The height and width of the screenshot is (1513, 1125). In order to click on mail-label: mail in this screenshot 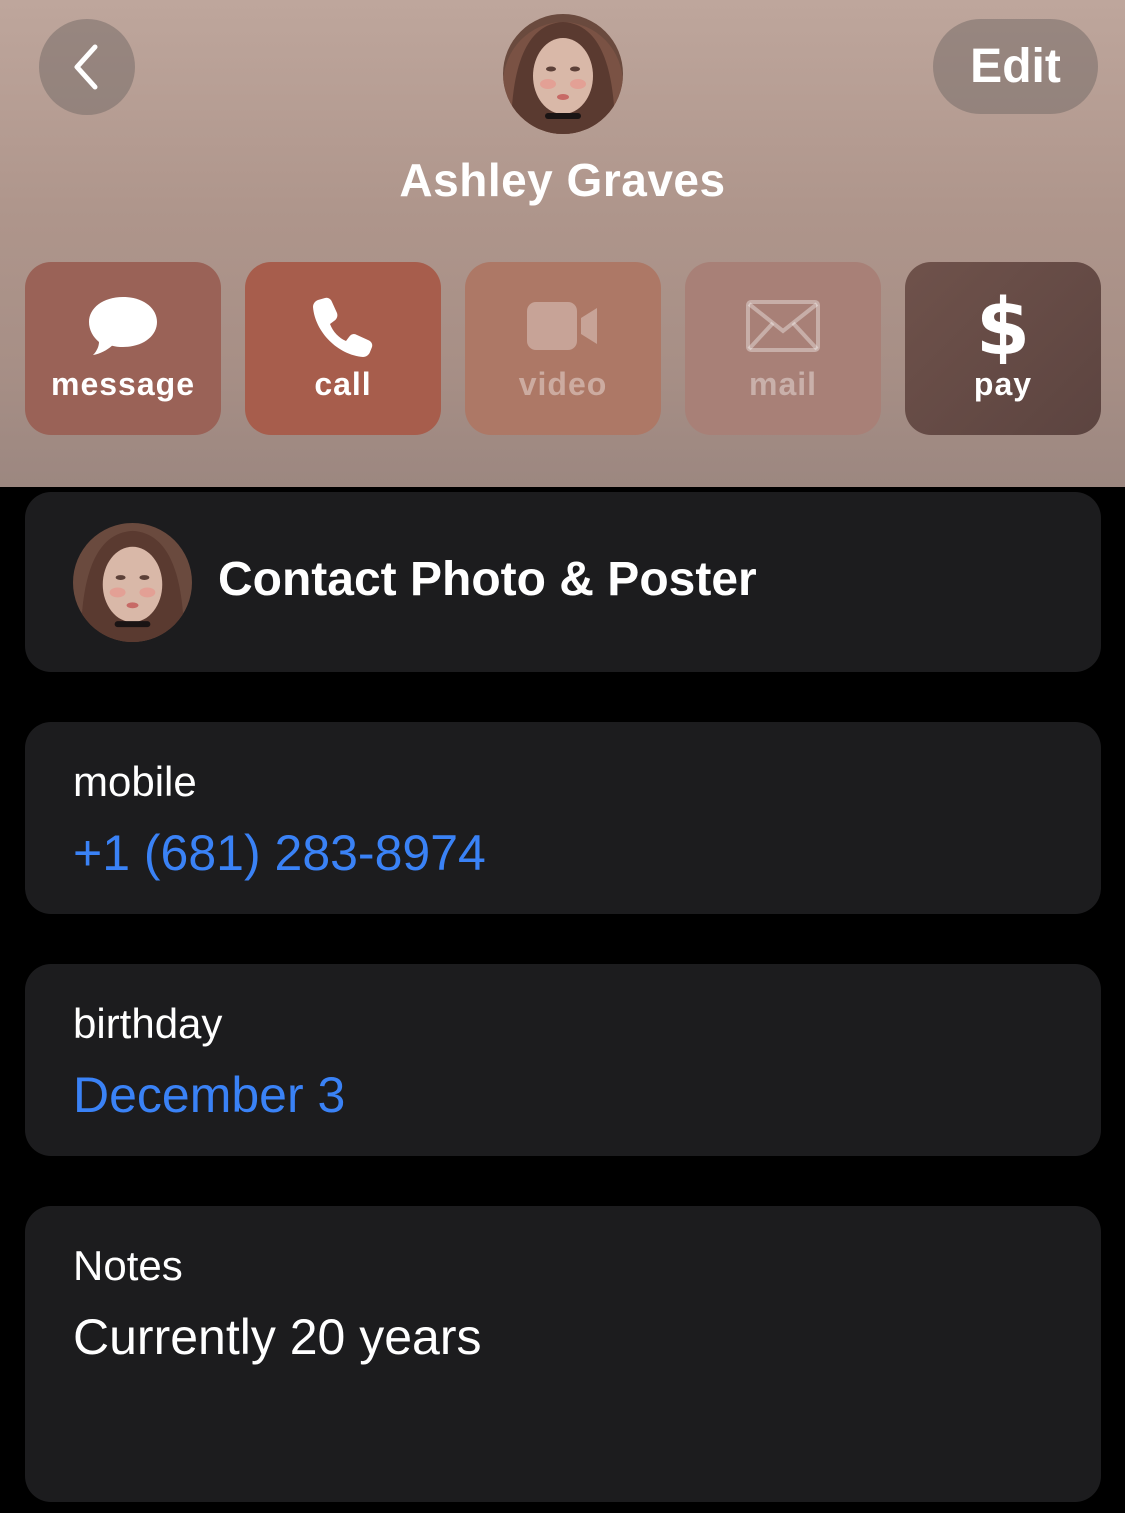, I will do `click(783, 384)`.